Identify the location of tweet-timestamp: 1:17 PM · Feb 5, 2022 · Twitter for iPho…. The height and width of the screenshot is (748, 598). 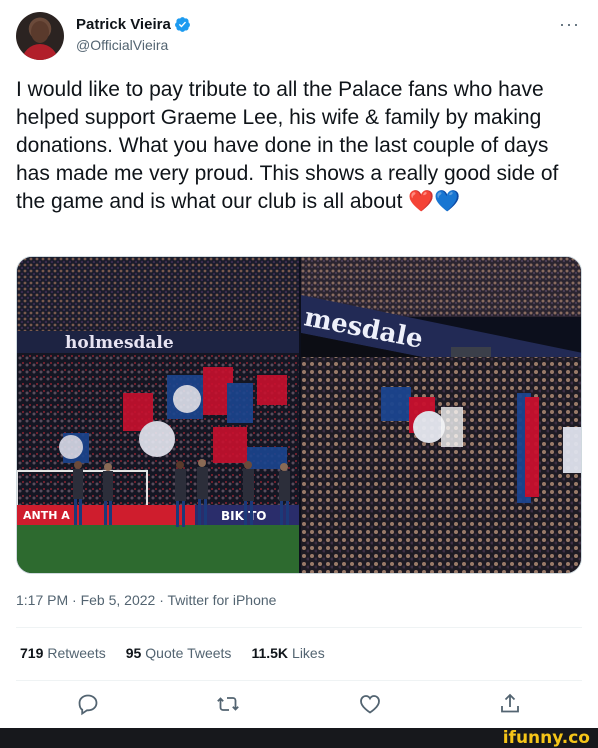
(146, 600).